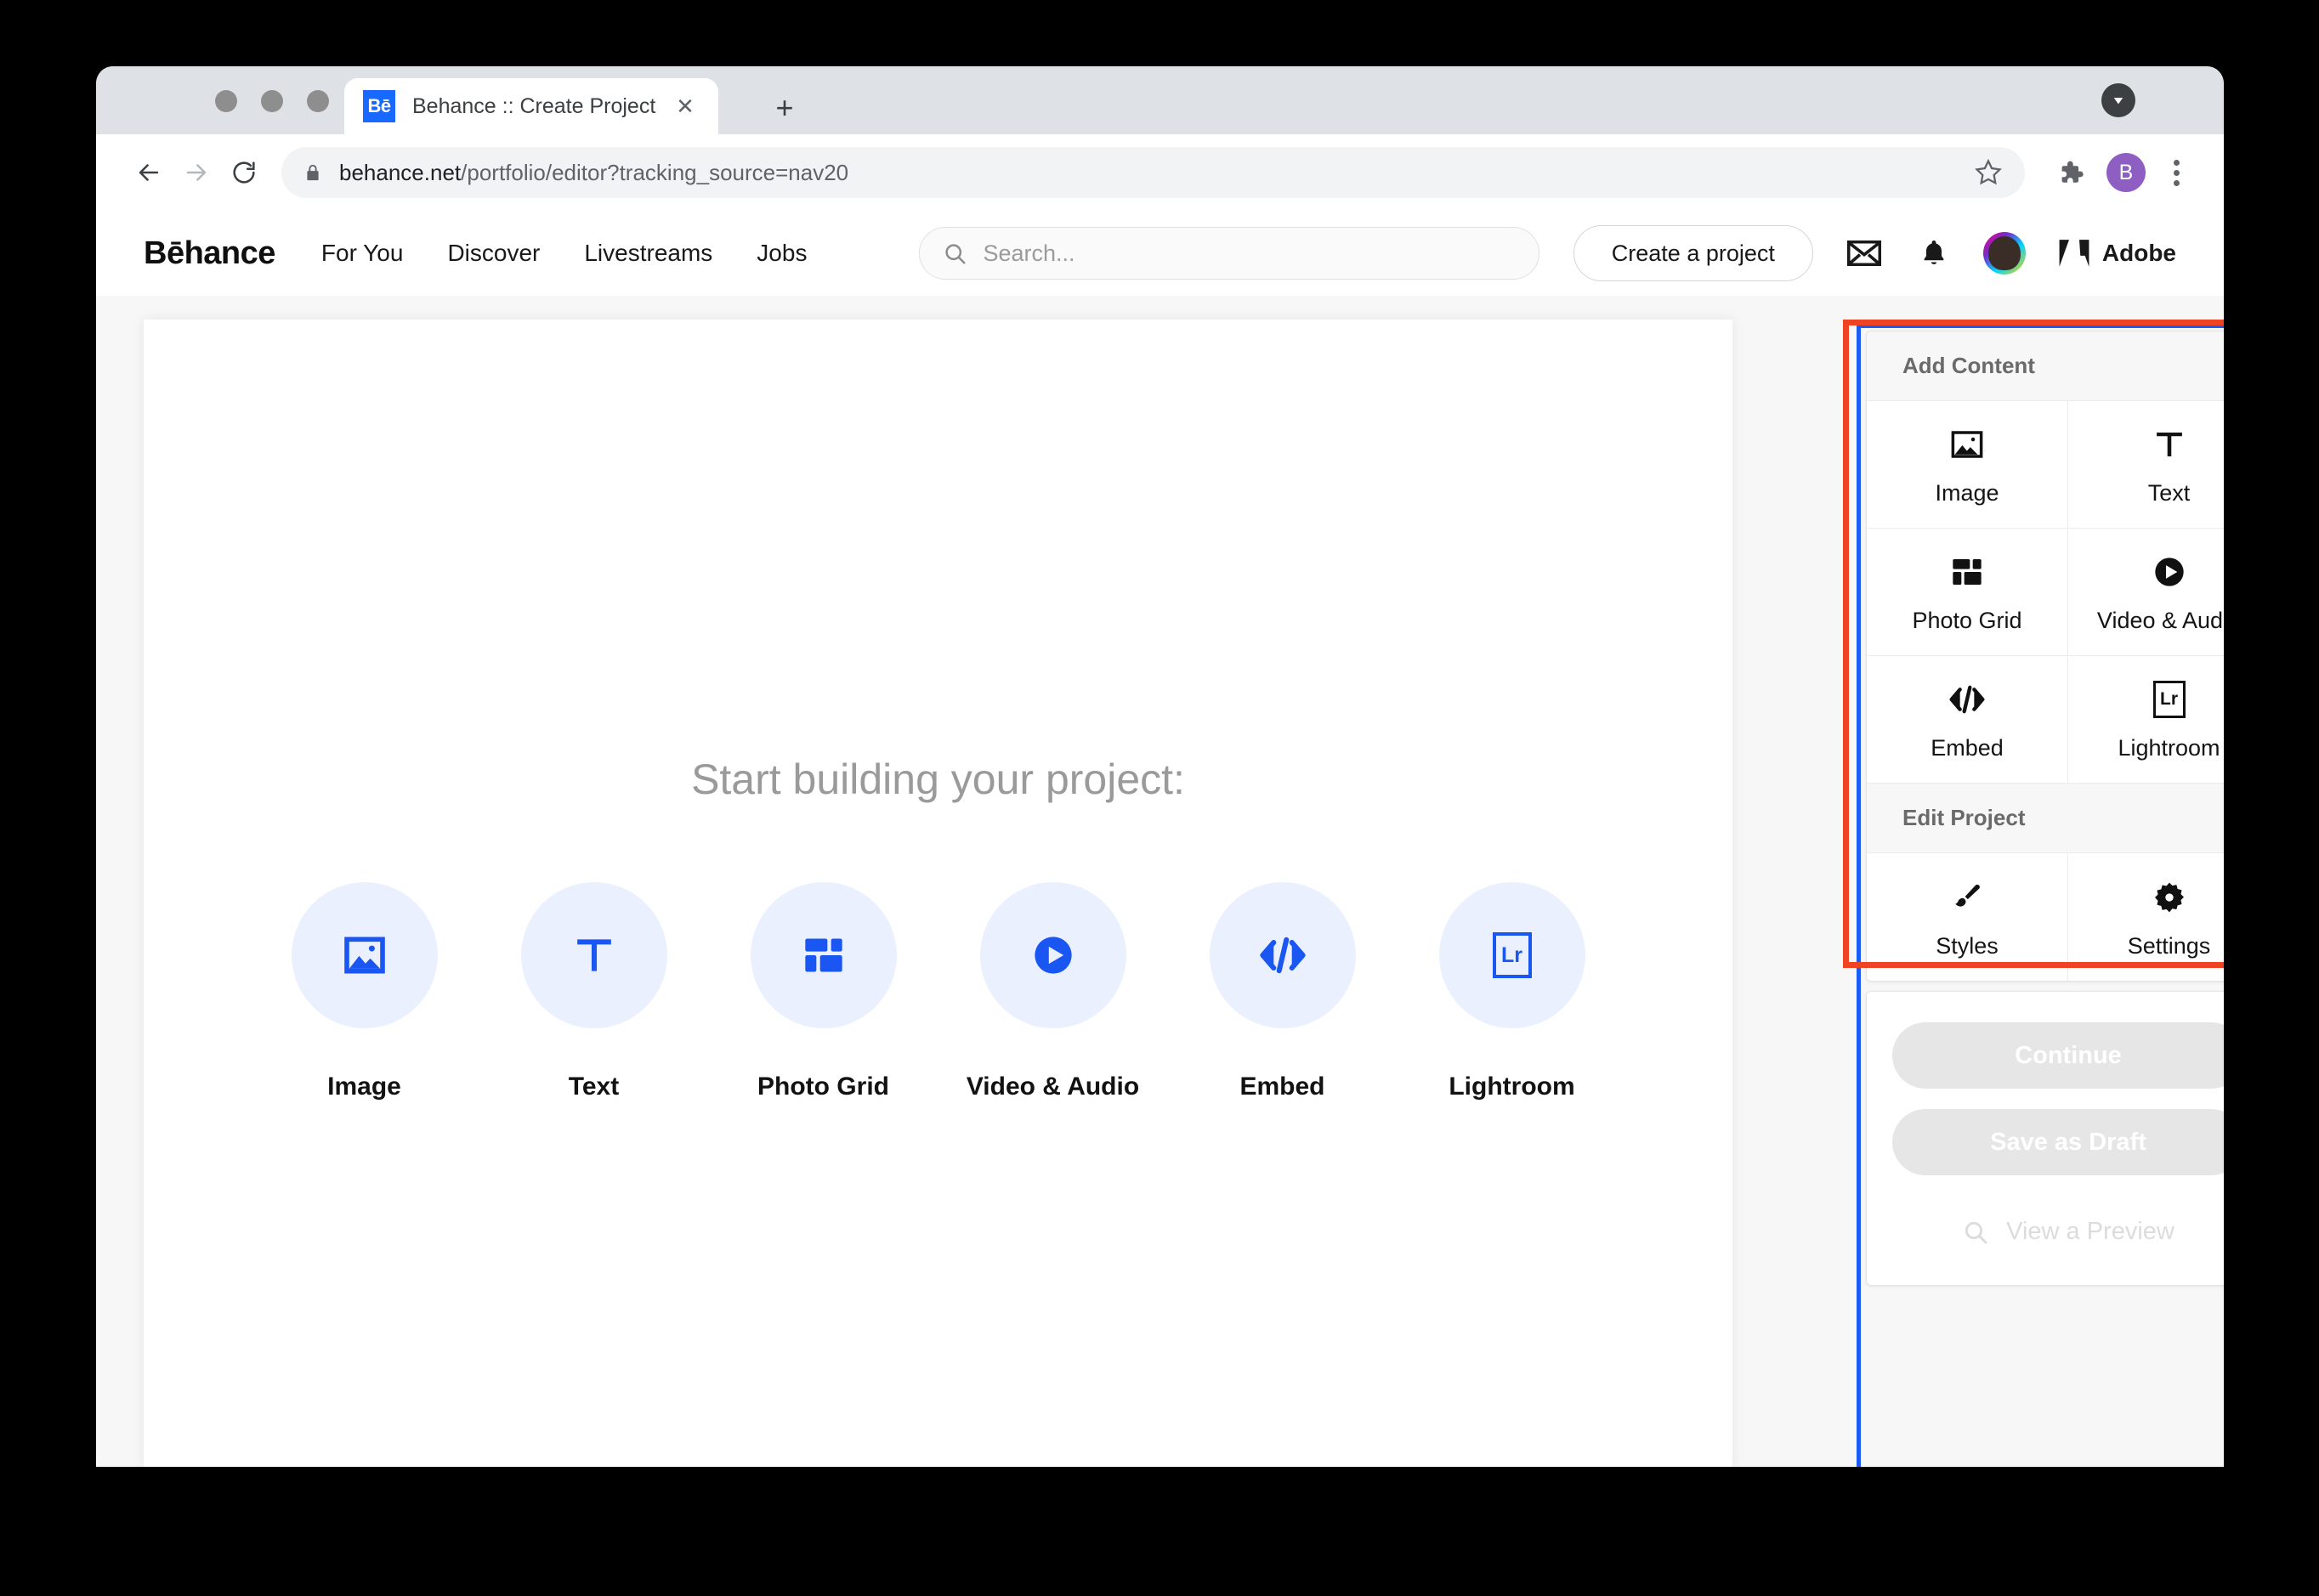  I want to click on behance-header-right: Create a project Adobe, so click(1874, 253).